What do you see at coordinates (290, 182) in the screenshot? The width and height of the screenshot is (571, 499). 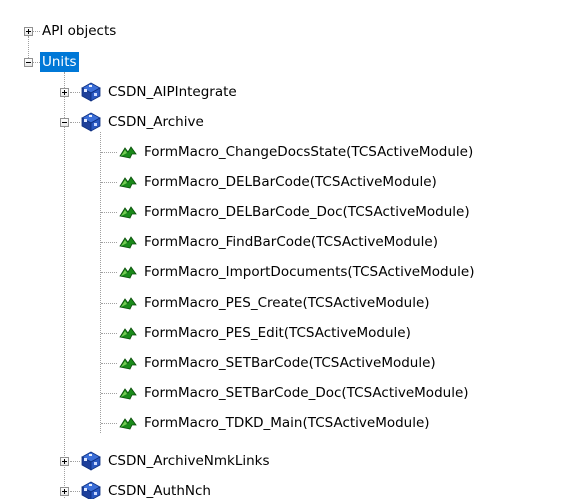 I see `tree-node-label: FormMacro_DELBarCode(TCSActiveModule)` at bounding box center [290, 182].